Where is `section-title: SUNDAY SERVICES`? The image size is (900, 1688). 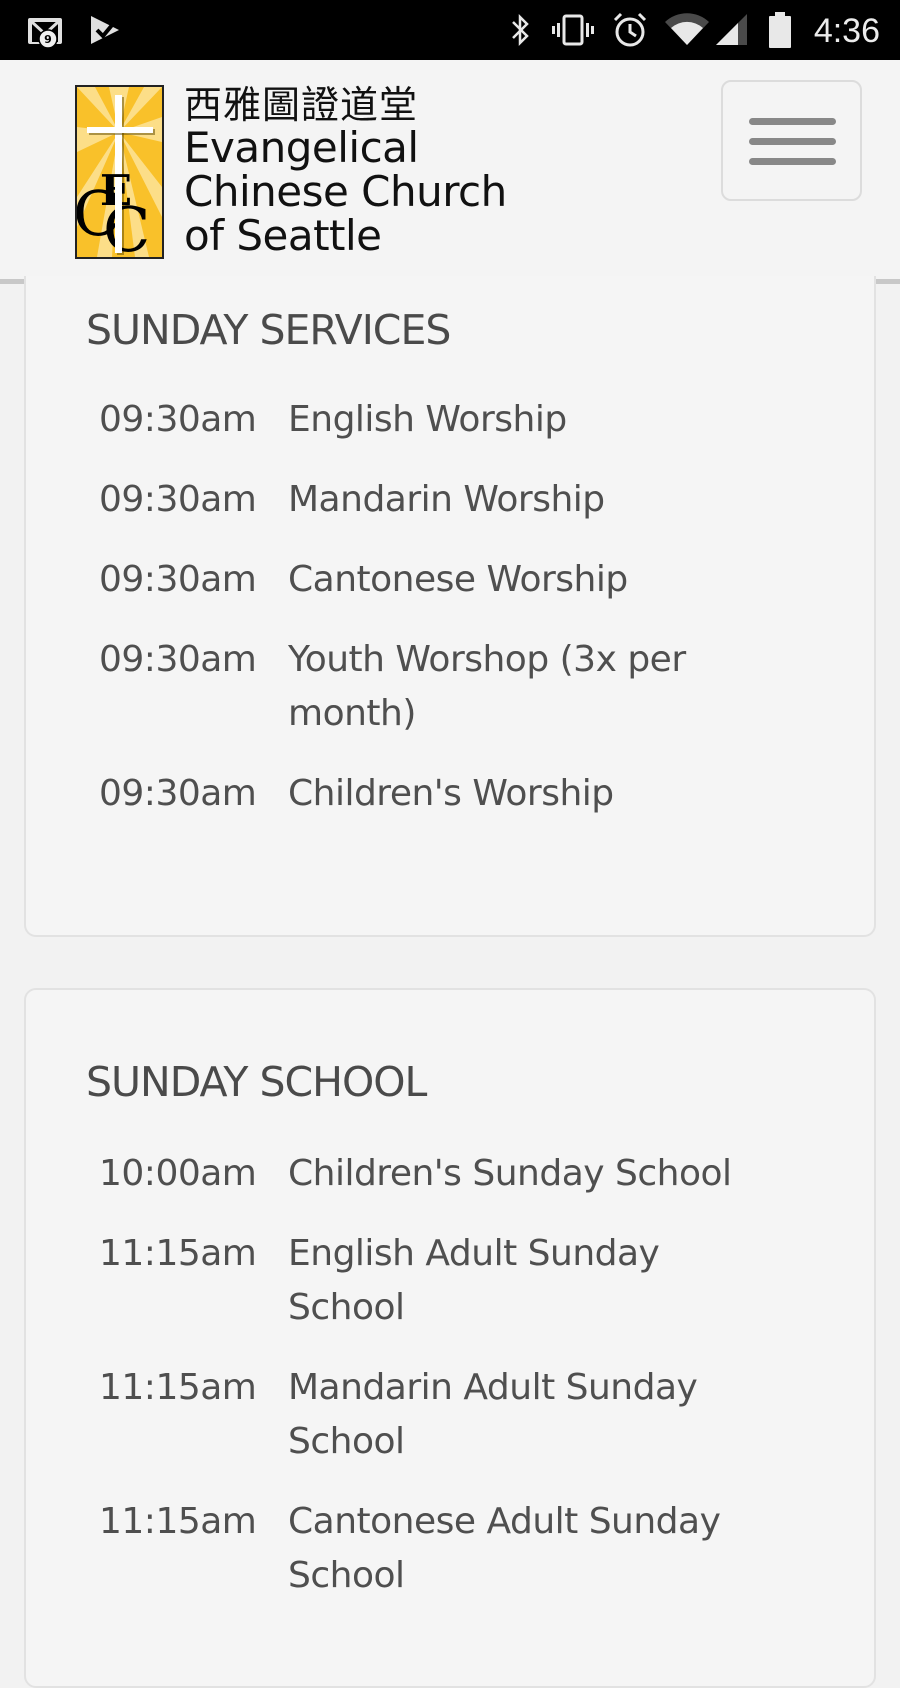
section-title: SUNDAY SERVICES is located at coordinates (268, 330).